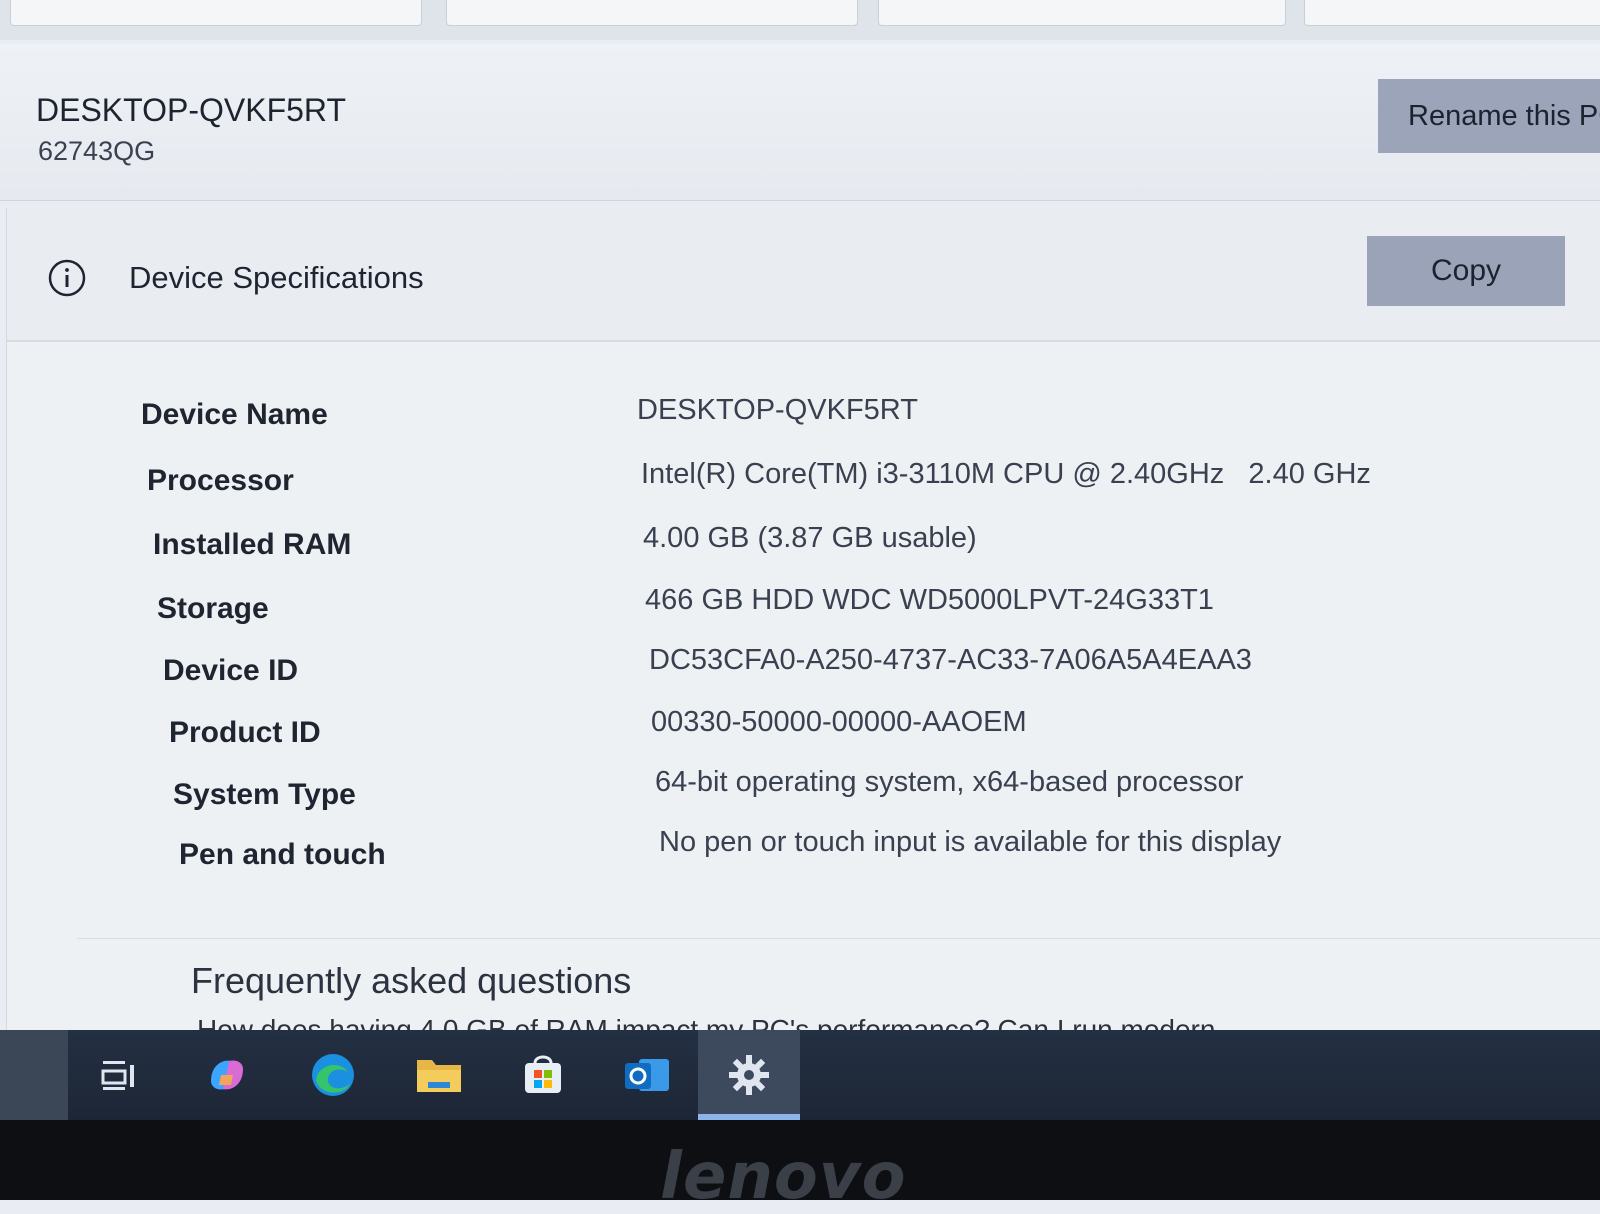 This screenshot has height=1214, width=1600. I want to click on spec-label: Device ID, so click(231, 670).